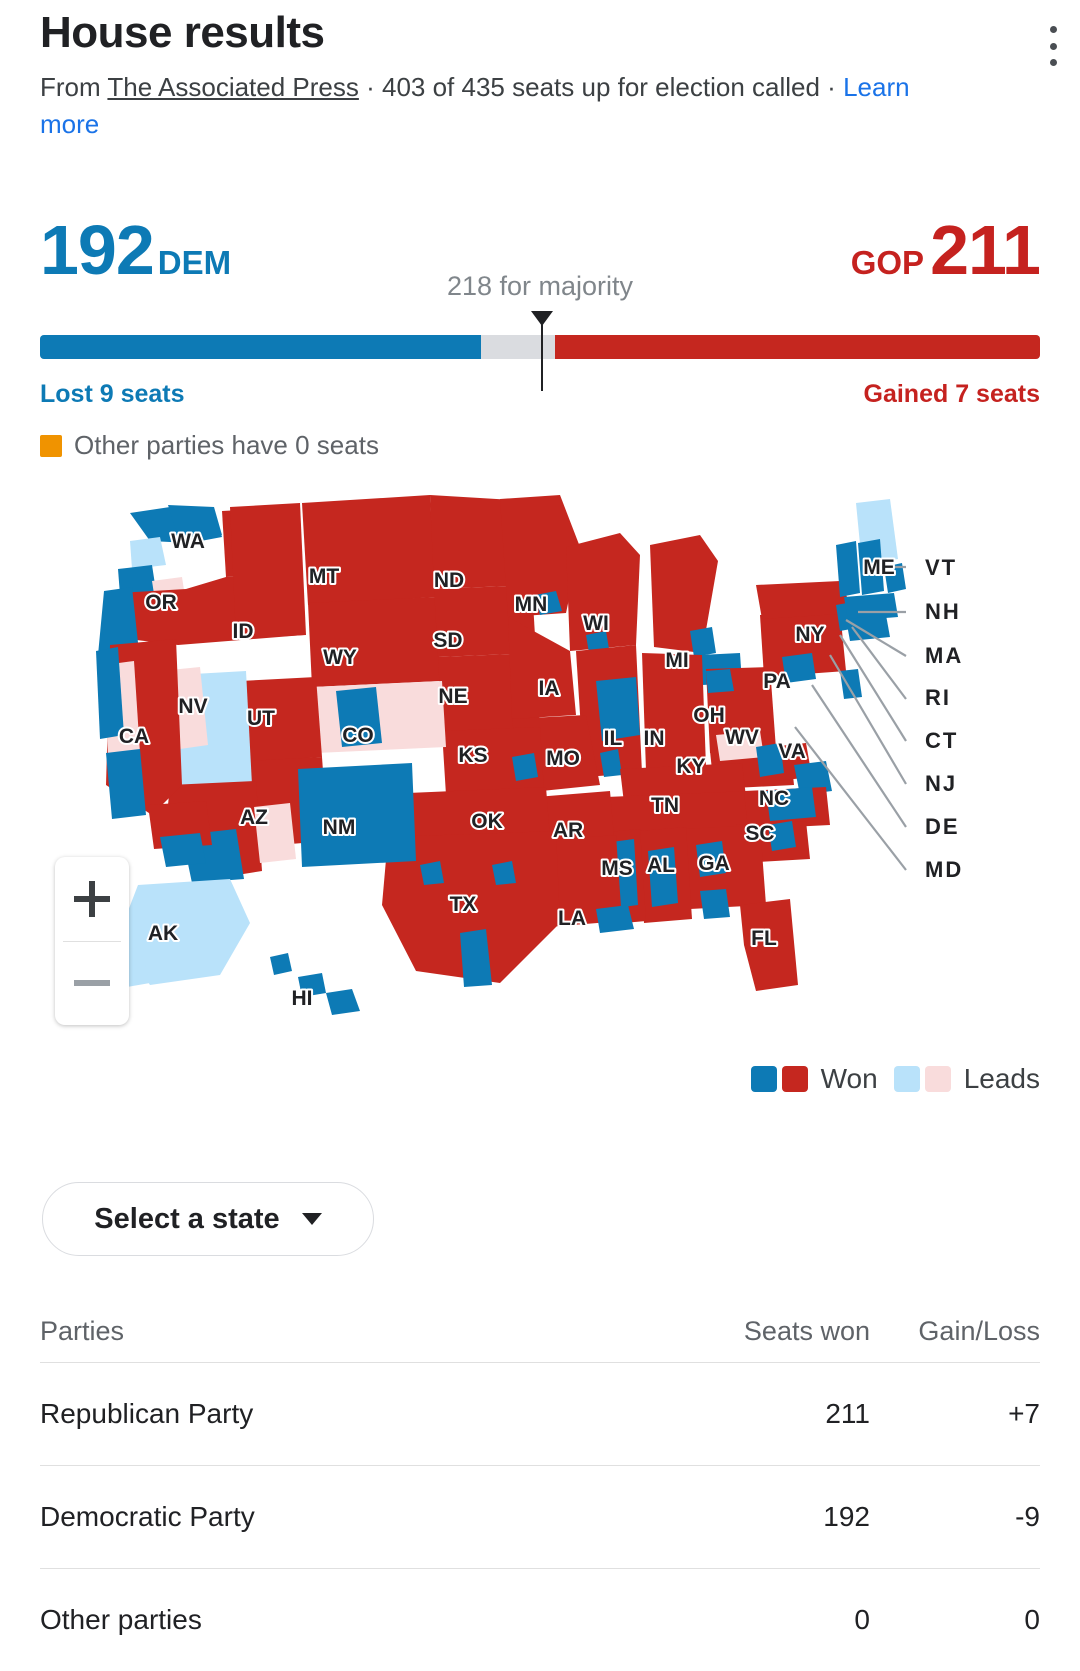 This screenshot has width=1080, height=1671. I want to click on map-state-label-co: CO, so click(358, 735).